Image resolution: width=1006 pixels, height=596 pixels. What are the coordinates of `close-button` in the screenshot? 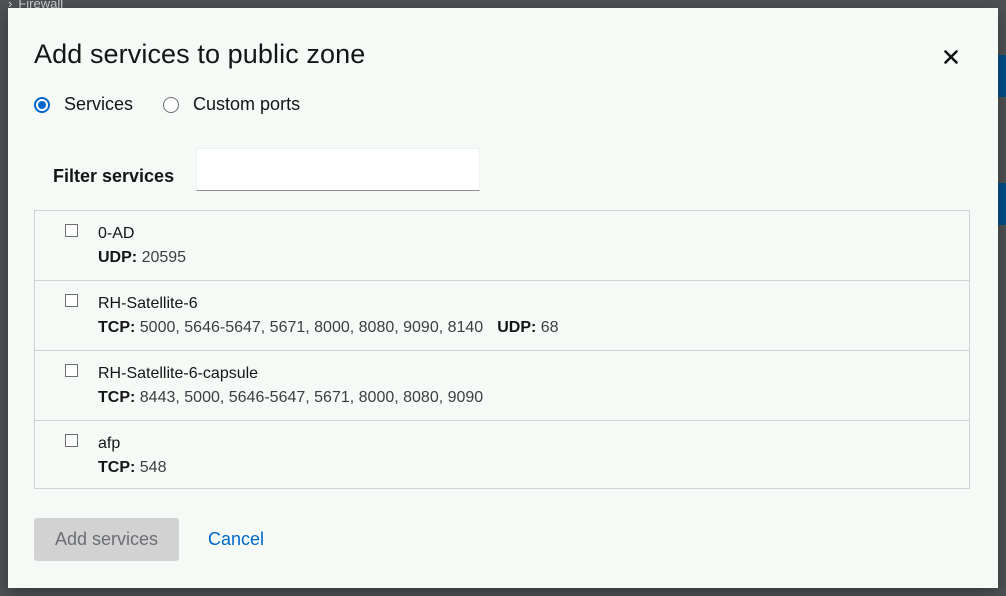 It's located at (951, 57).